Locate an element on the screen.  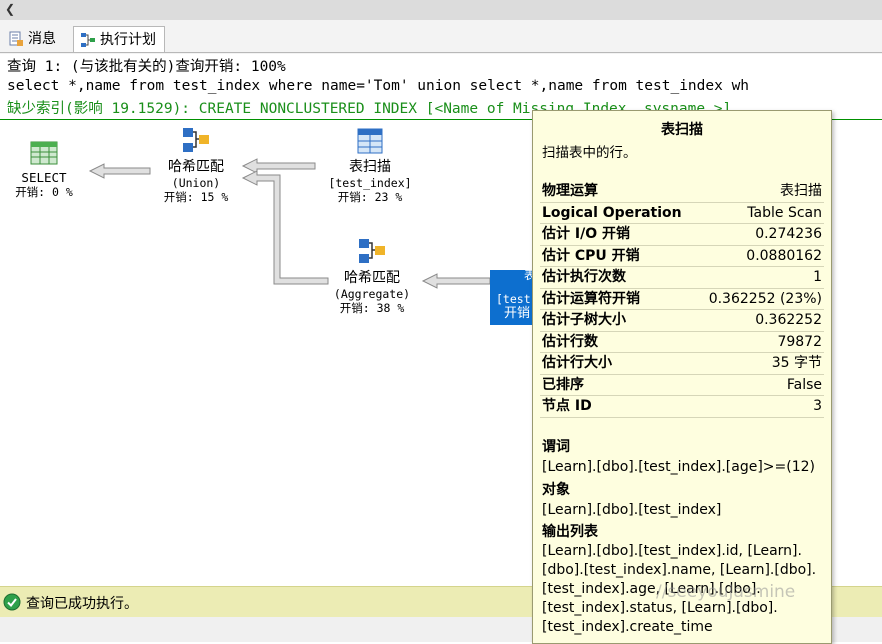
plan-node-table-scan: 表扫描 [test_index] 开销: 23 % is located at coordinates (370, 165).